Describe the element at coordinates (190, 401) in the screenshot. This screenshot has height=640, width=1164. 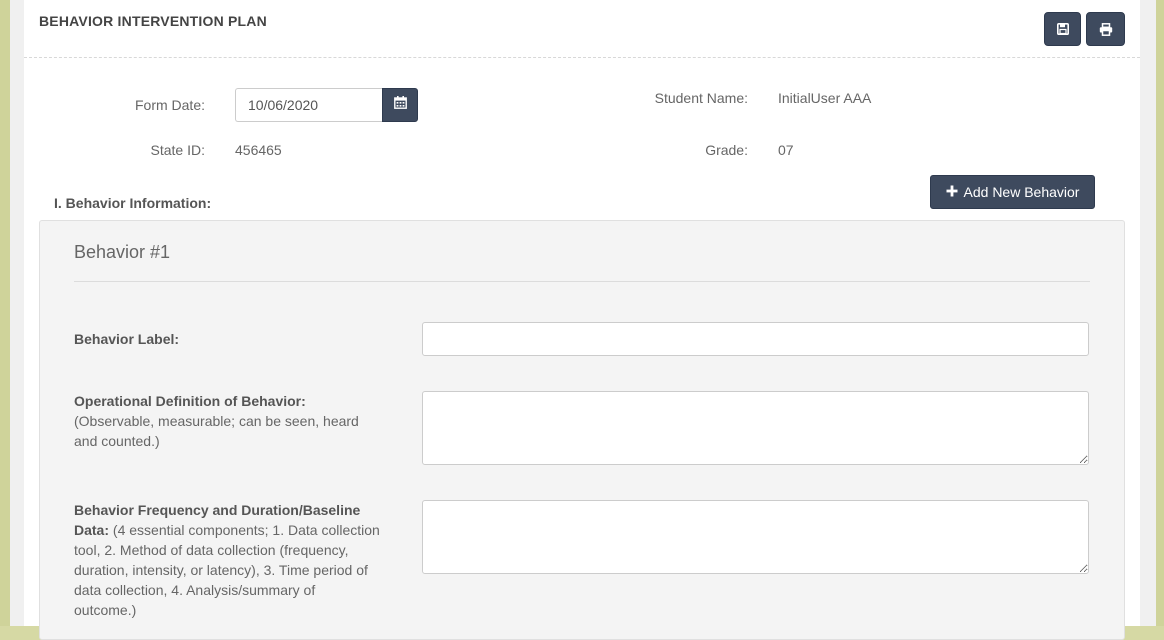
I see `operational-definition-label-bold: Operational Definition of Behavior:` at that location.